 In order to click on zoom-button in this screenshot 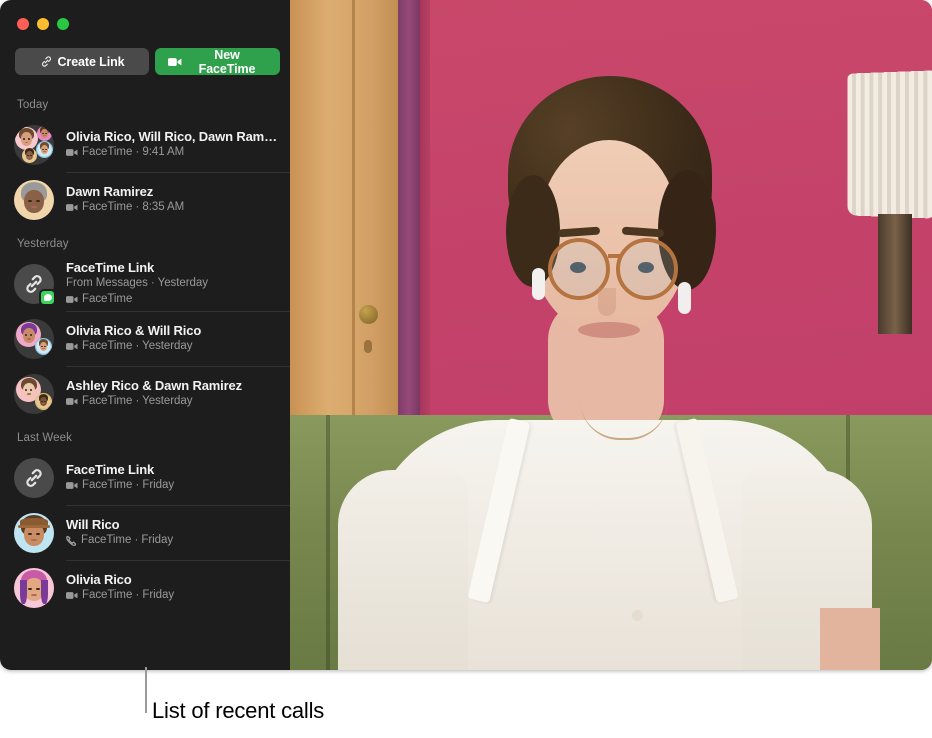, I will do `click(63, 24)`.